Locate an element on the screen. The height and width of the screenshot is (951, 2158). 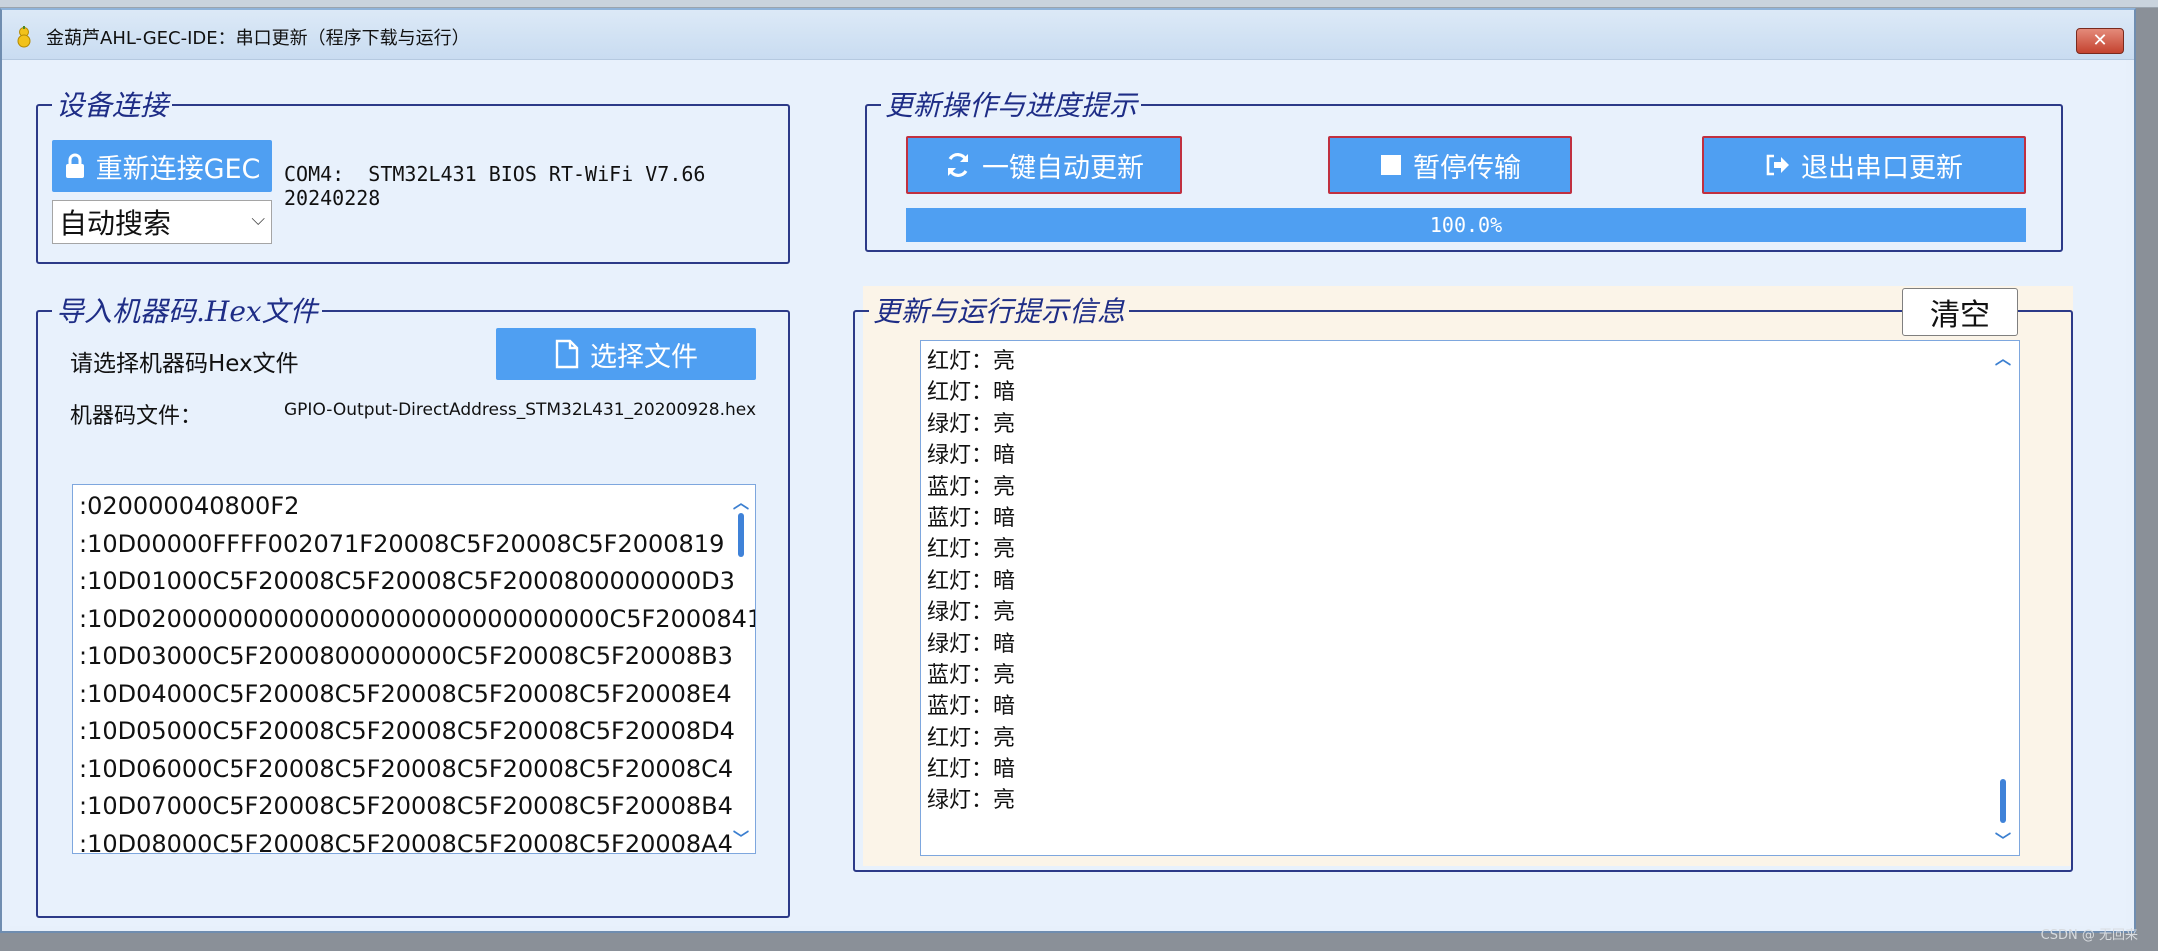
progress-bar: 100.0% is located at coordinates (1466, 225).